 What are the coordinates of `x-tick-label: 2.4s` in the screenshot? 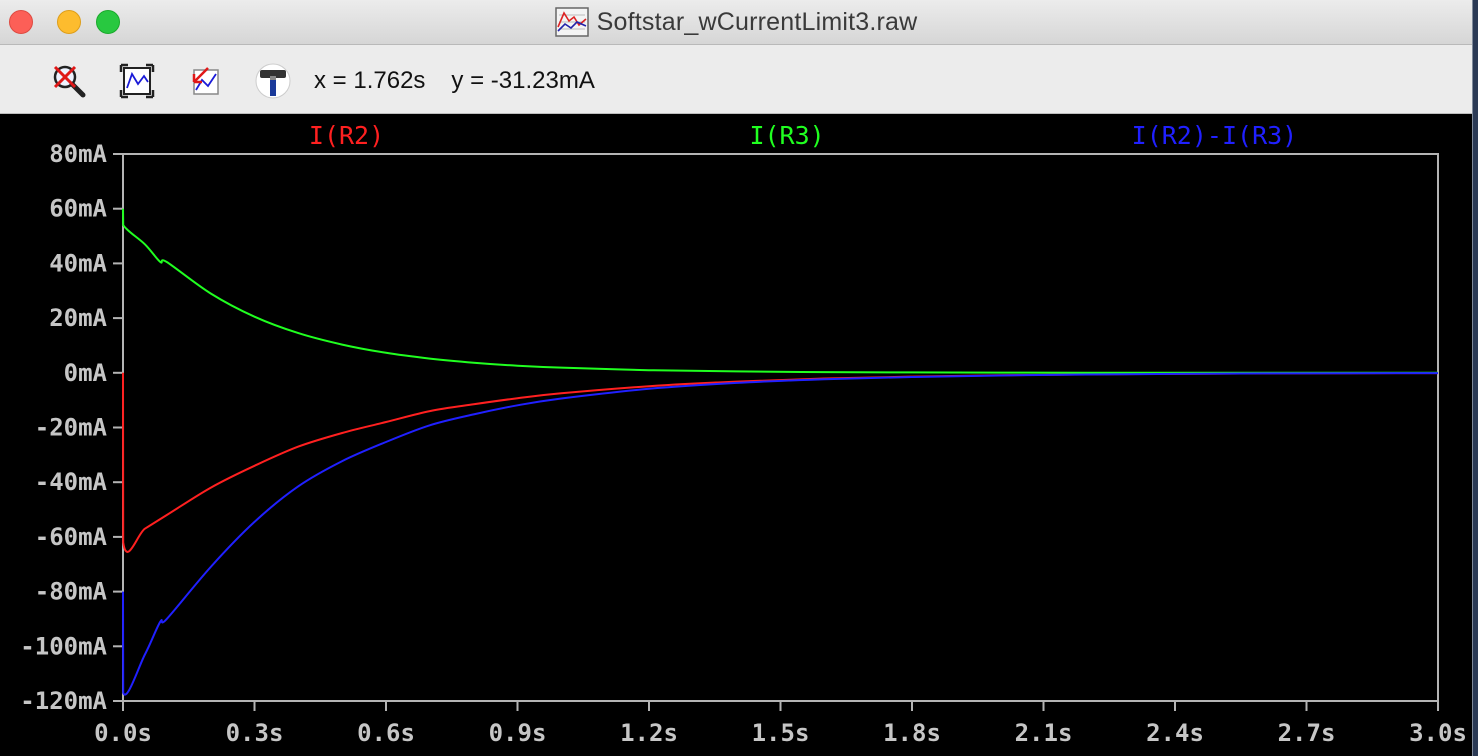 It's located at (1175, 733).